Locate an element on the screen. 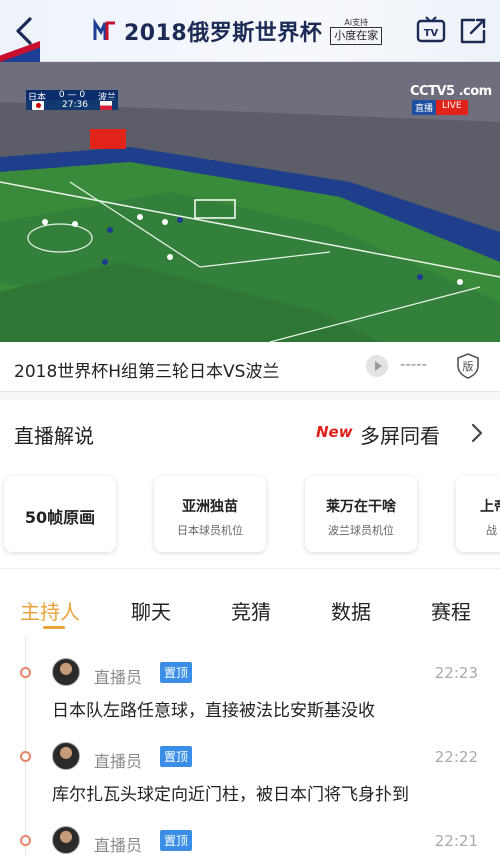 This screenshot has width=500, height=855. status-placeholder: ----- is located at coordinates (414, 364).